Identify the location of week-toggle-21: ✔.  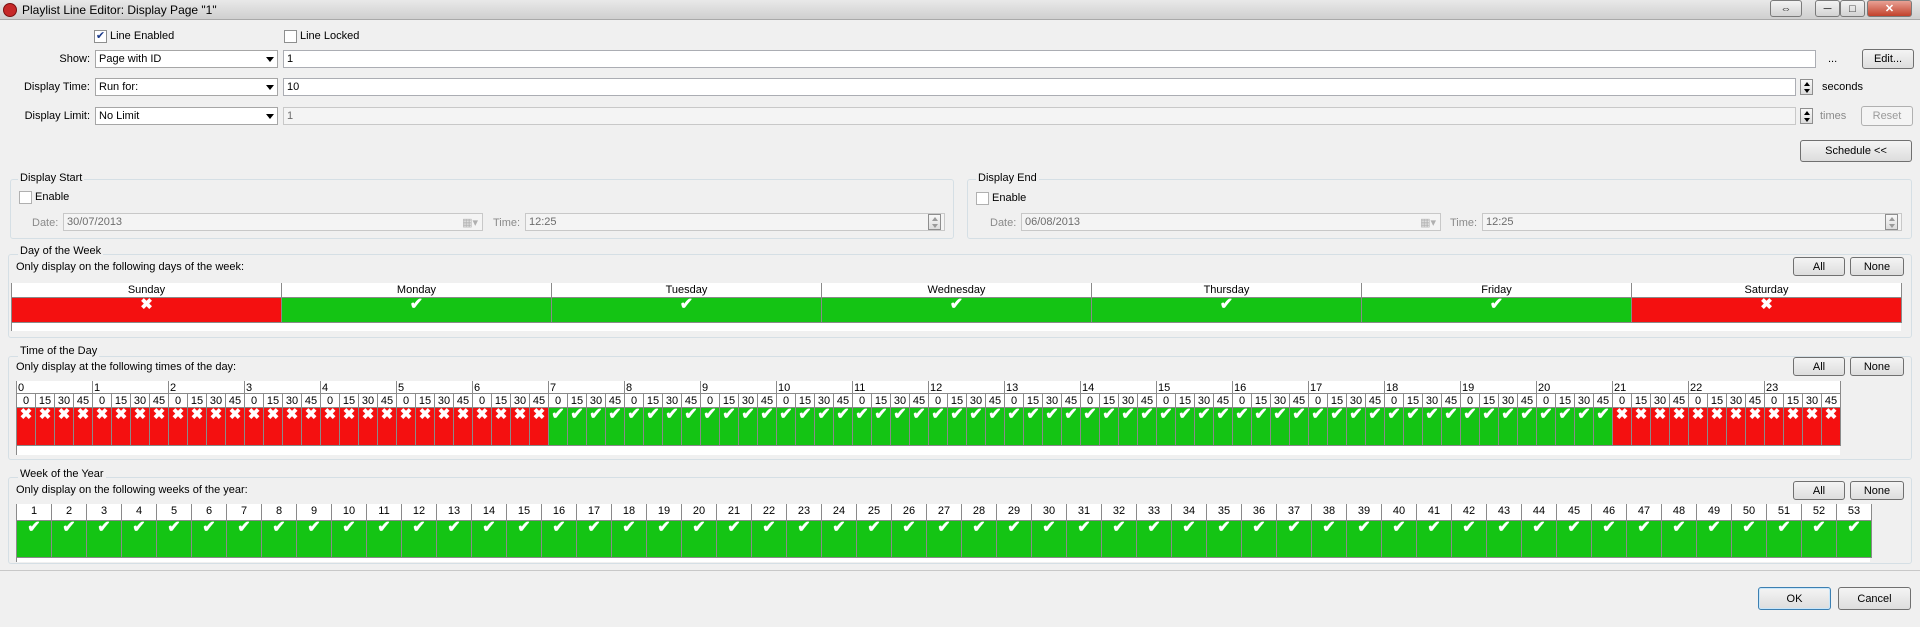
(734, 539).